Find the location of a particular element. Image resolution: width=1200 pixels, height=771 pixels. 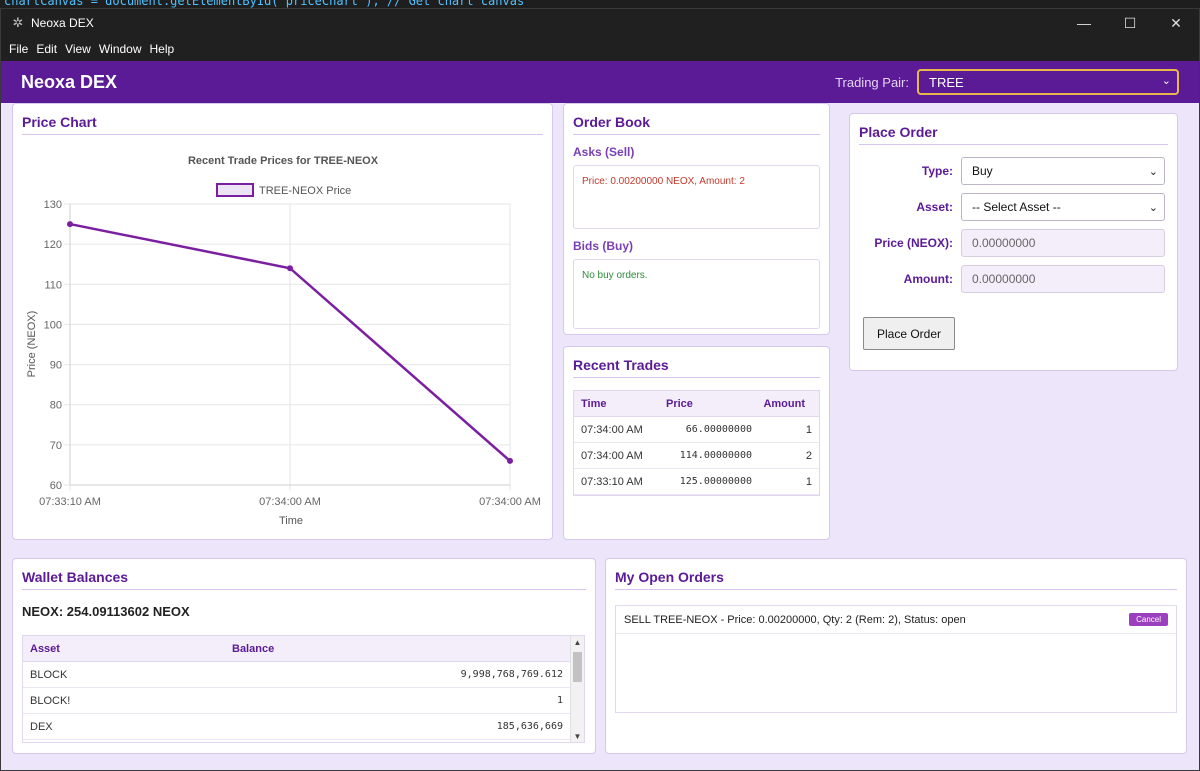

amount-label: Amount: is located at coordinates (928, 279).